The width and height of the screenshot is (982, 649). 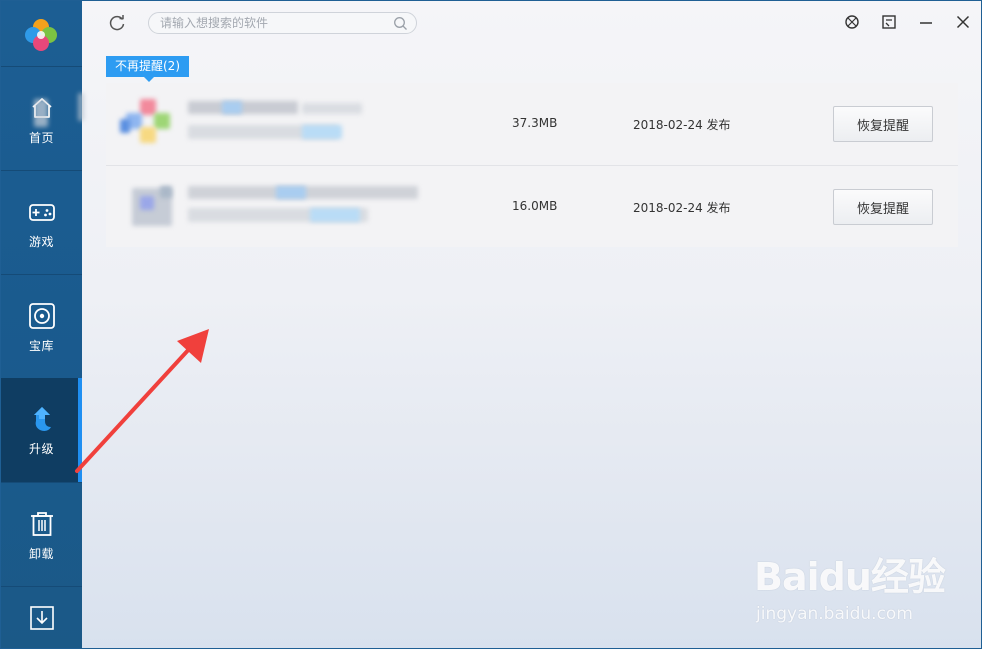 What do you see at coordinates (535, 123) in the screenshot?
I see `app-size: 37.3MB` at bounding box center [535, 123].